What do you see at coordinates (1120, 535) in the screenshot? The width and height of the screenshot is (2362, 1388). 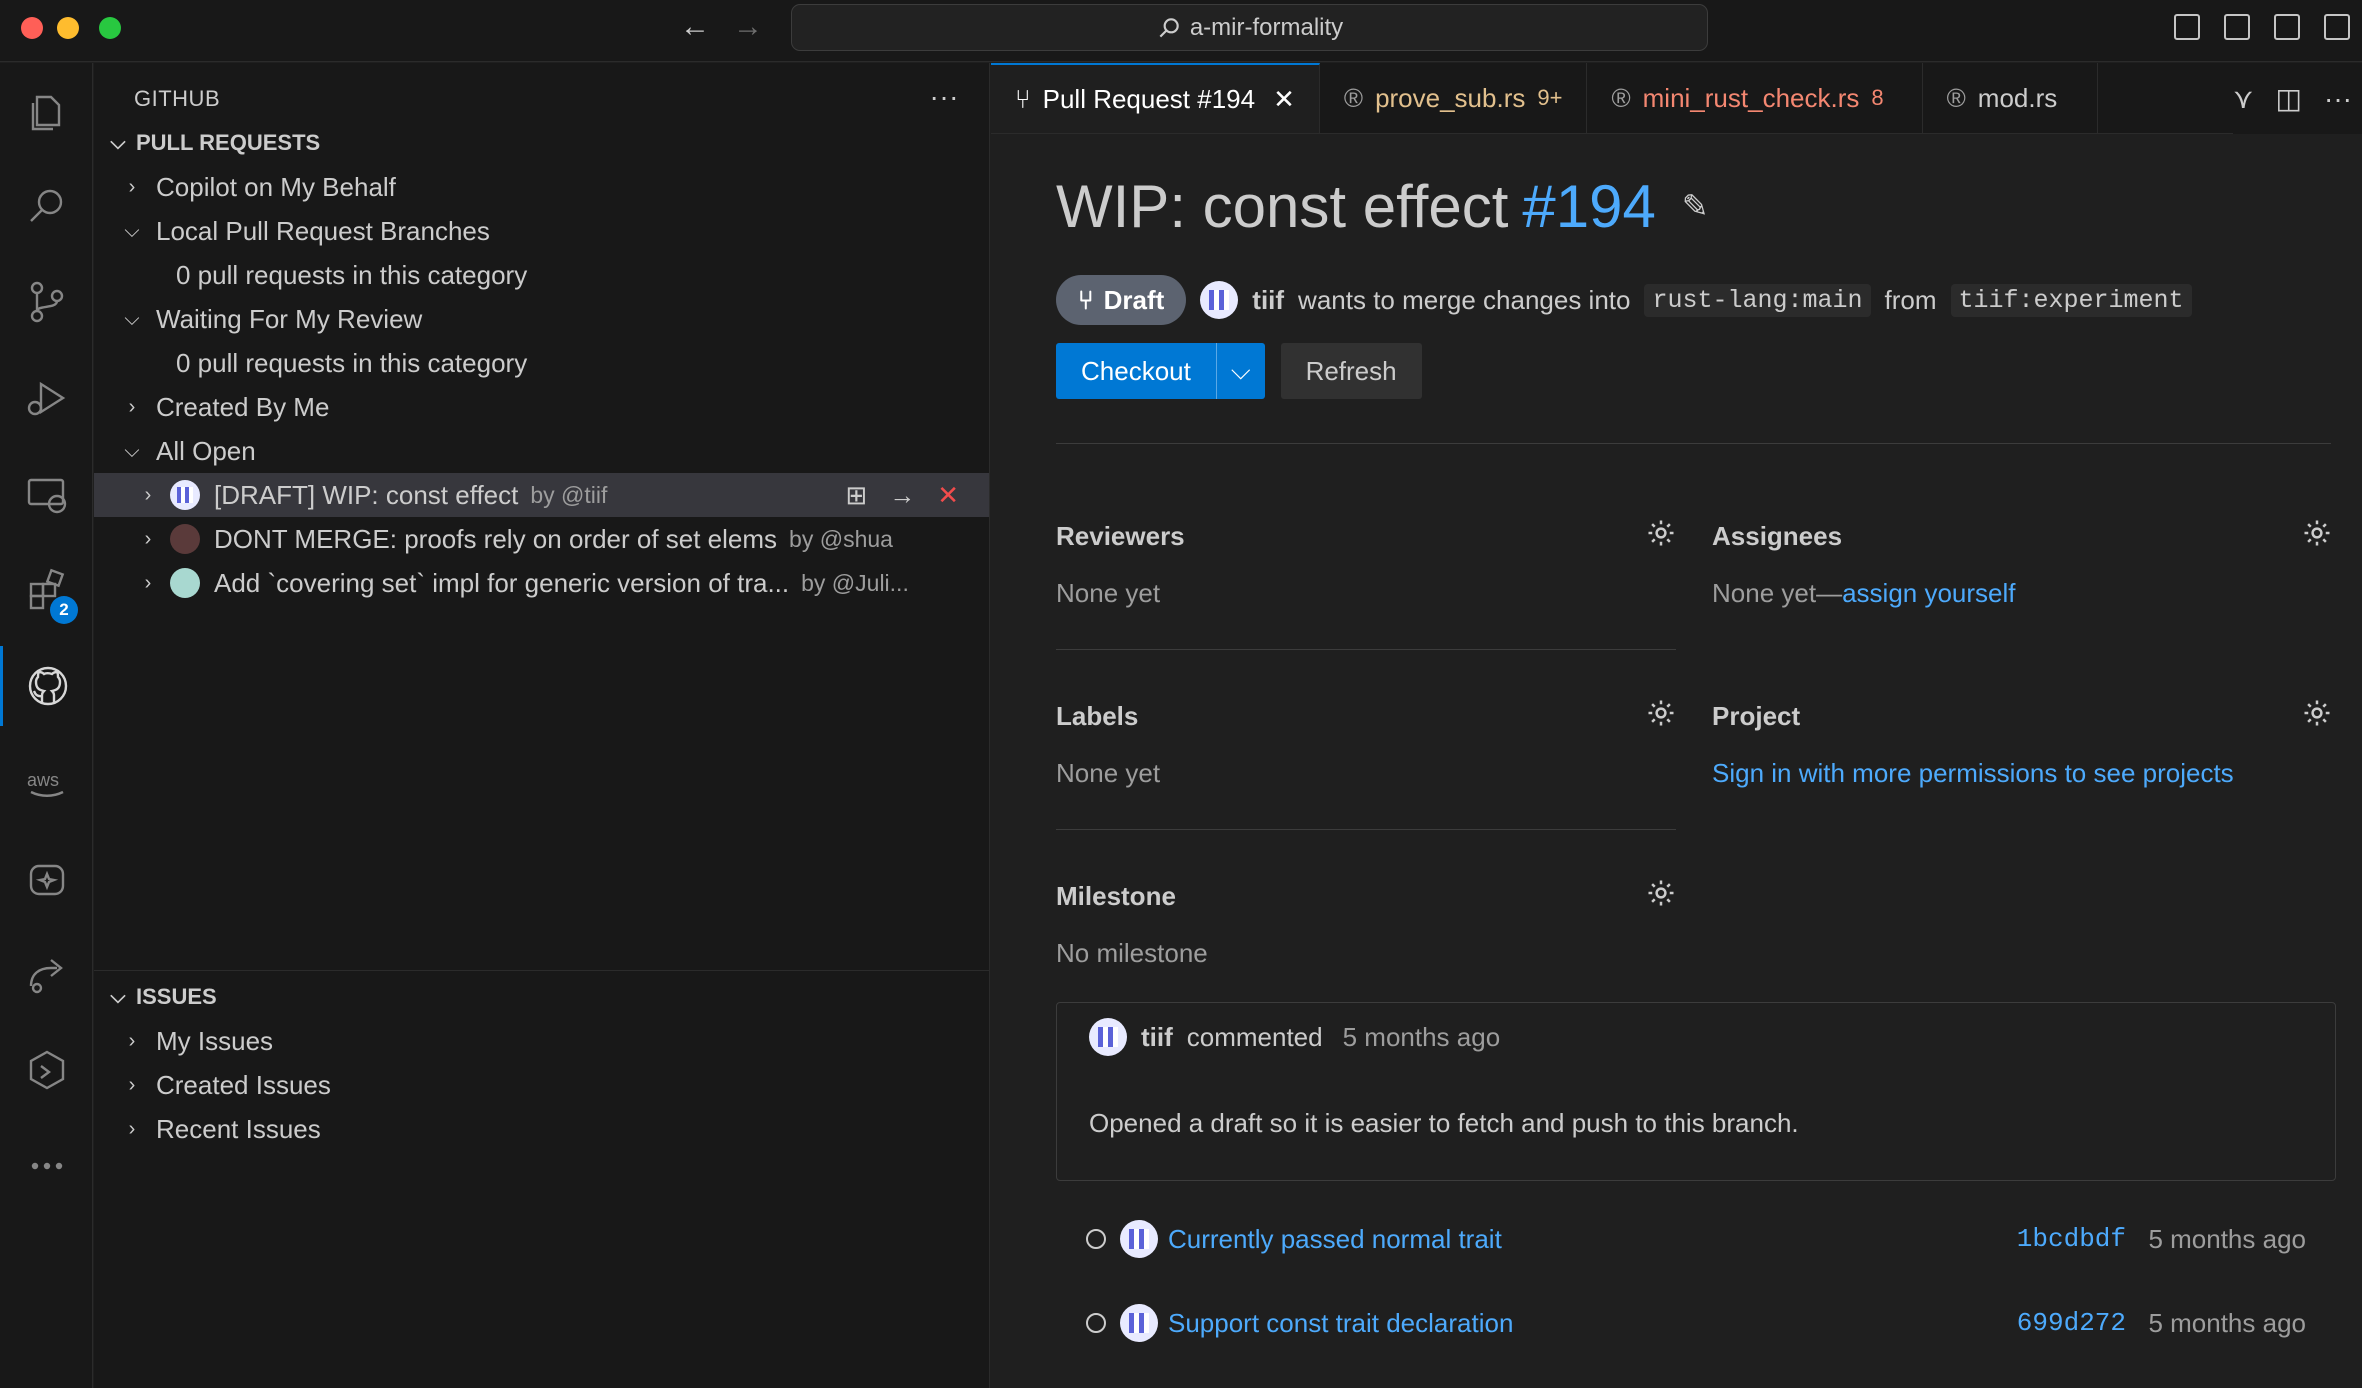 I see `reviewers-label: Reviewers` at bounding box center [1120, 535].